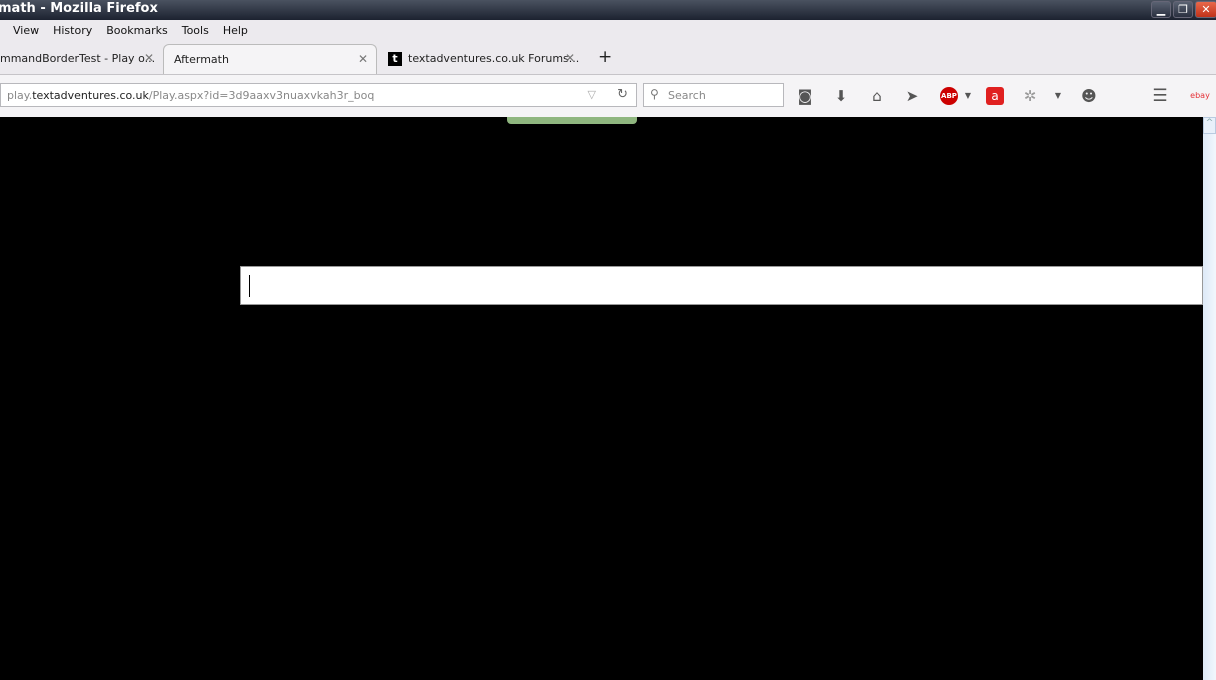 This screenshot has height=680, width=1216. I want to click on tab-label: Aftermath, so click(201, 59).